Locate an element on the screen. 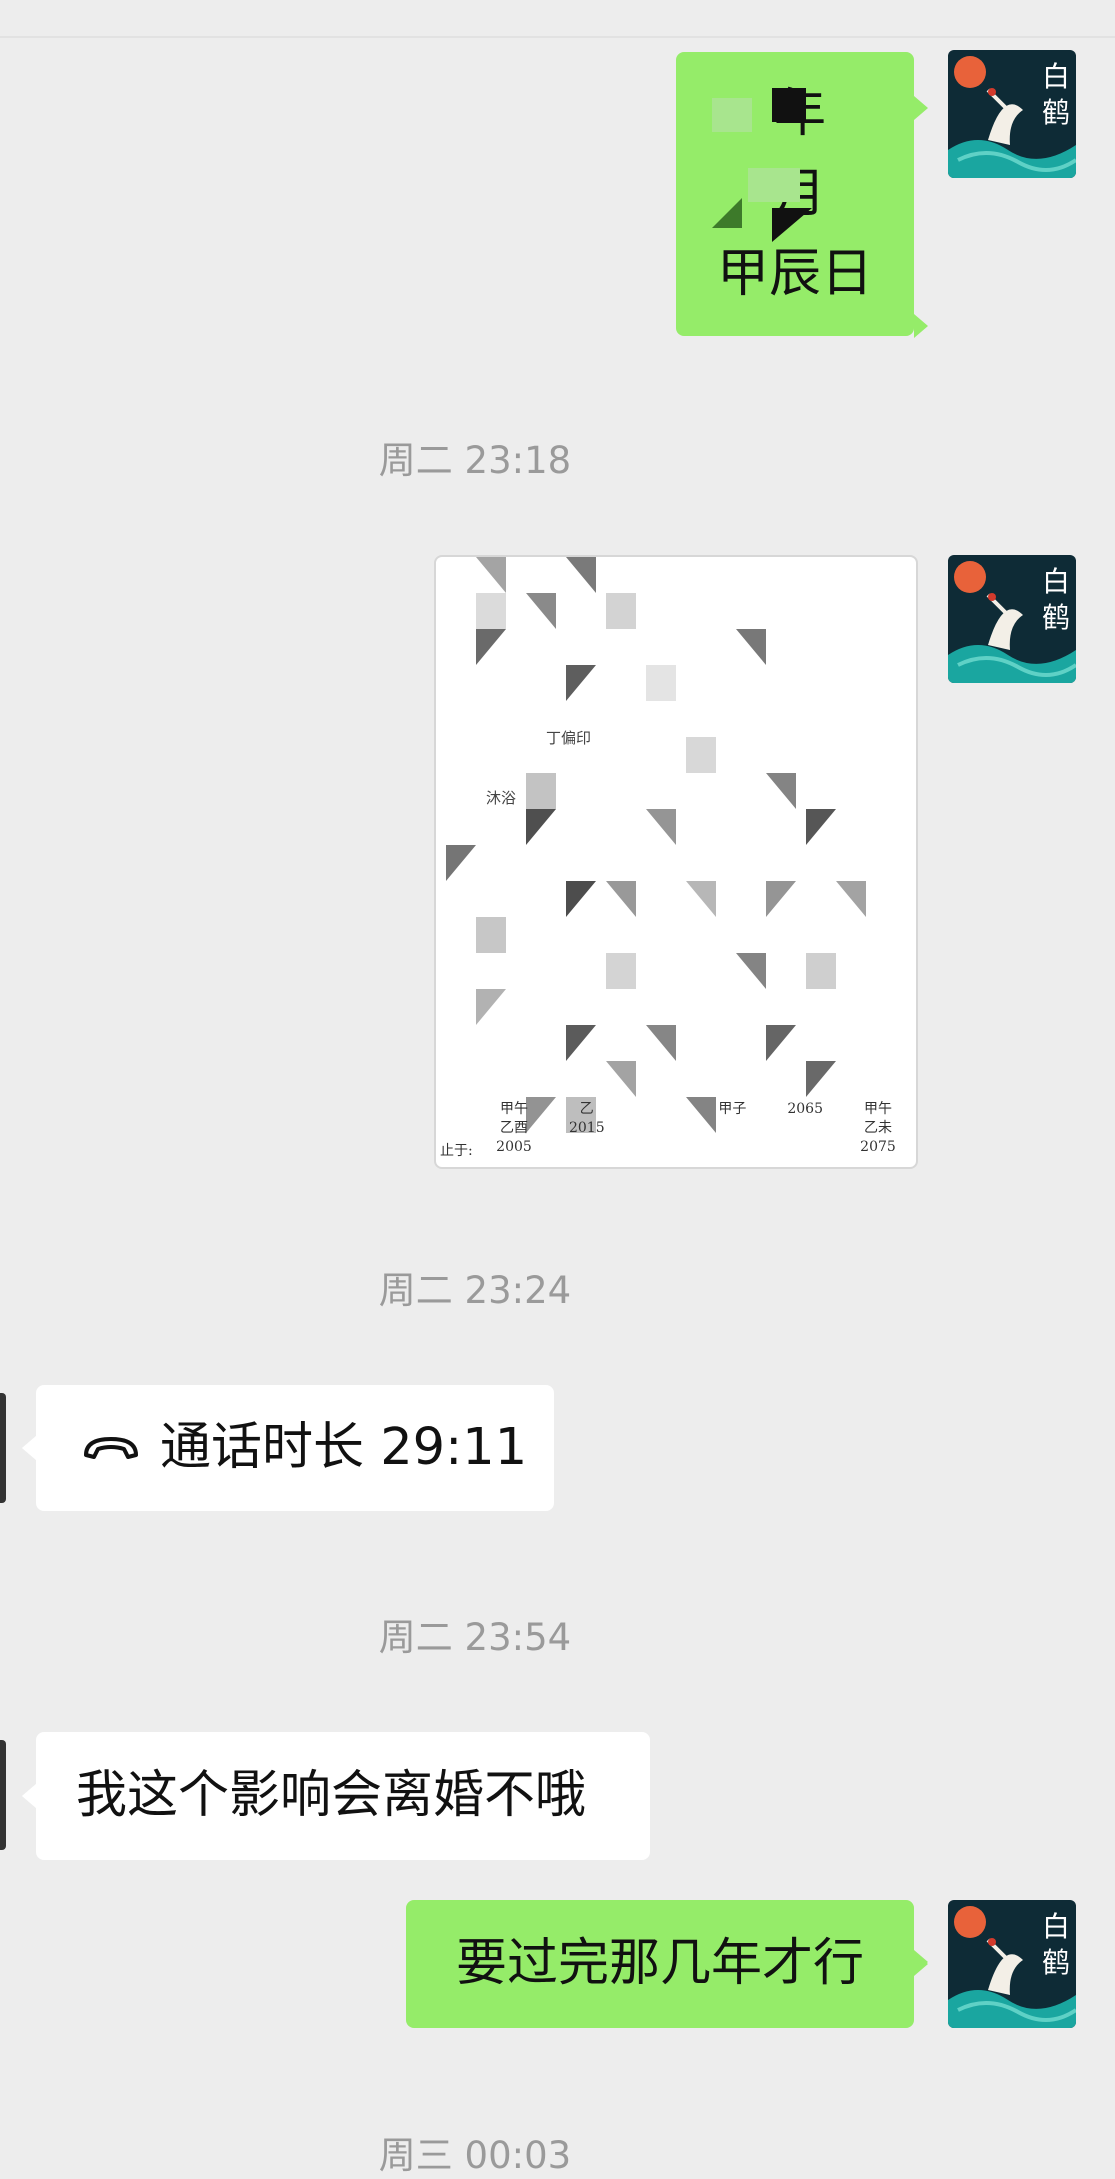 The width and height of the screenshot is (1115, 2179). timestamp: 周二 23:24 is located at coordinates (475, 1290).